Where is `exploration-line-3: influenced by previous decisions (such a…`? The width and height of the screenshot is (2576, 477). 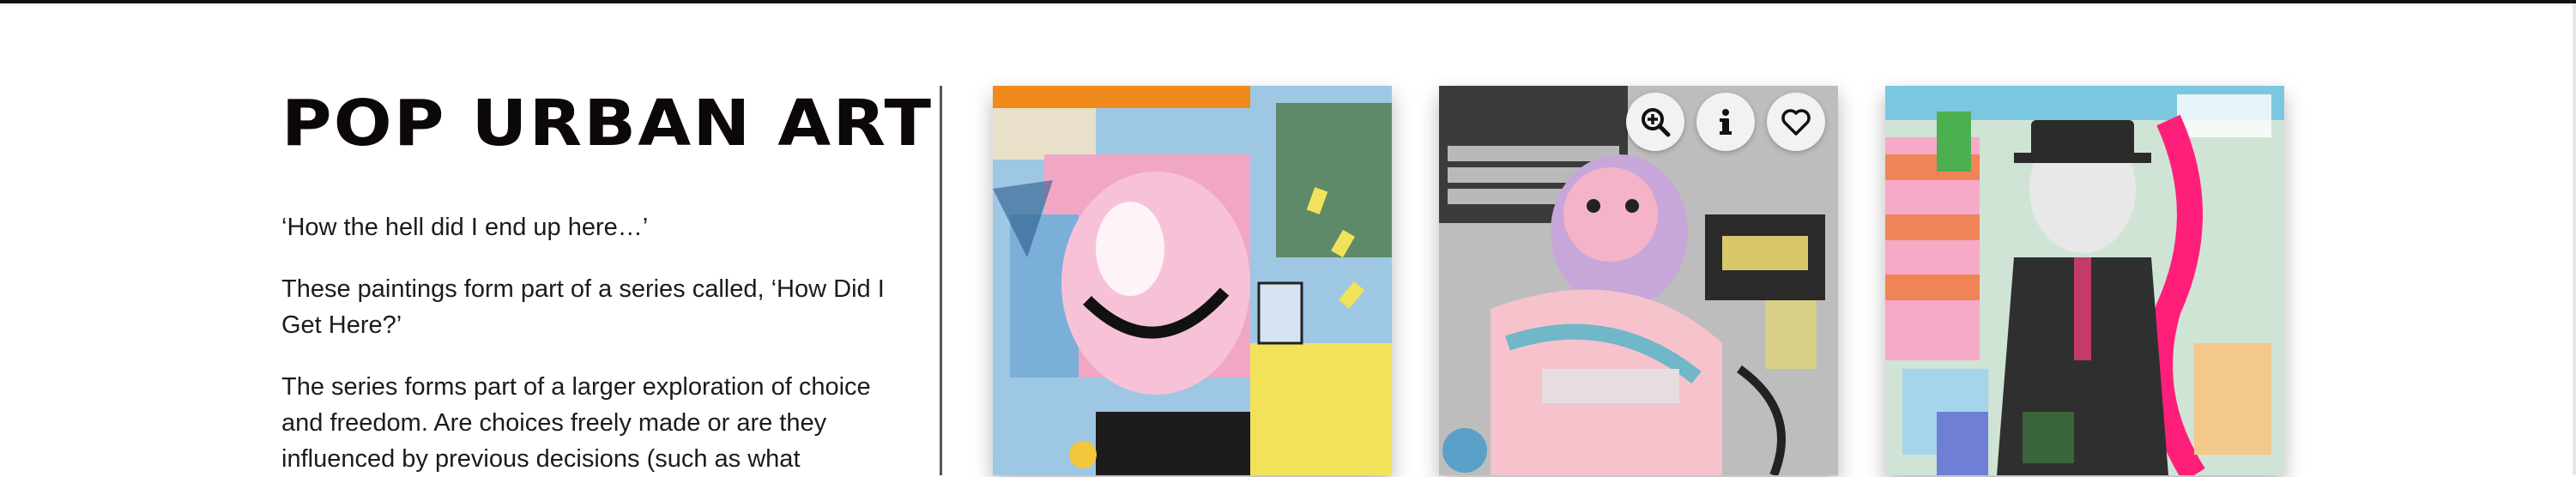
exploration-line-3: influenced by previous decisions (such a… is located at coordinates (541, 459).